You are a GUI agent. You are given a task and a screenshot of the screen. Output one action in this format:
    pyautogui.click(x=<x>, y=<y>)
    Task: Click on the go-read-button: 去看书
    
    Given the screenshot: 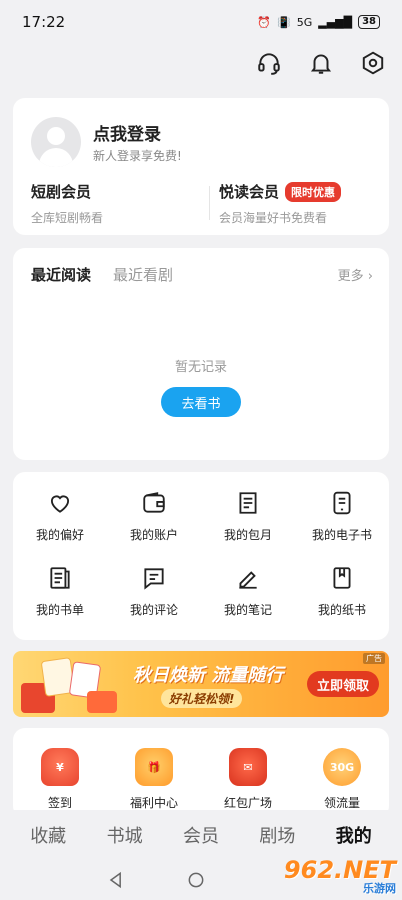 What is the action you would take?
    pyautogui.click(x=201, y=402)
    